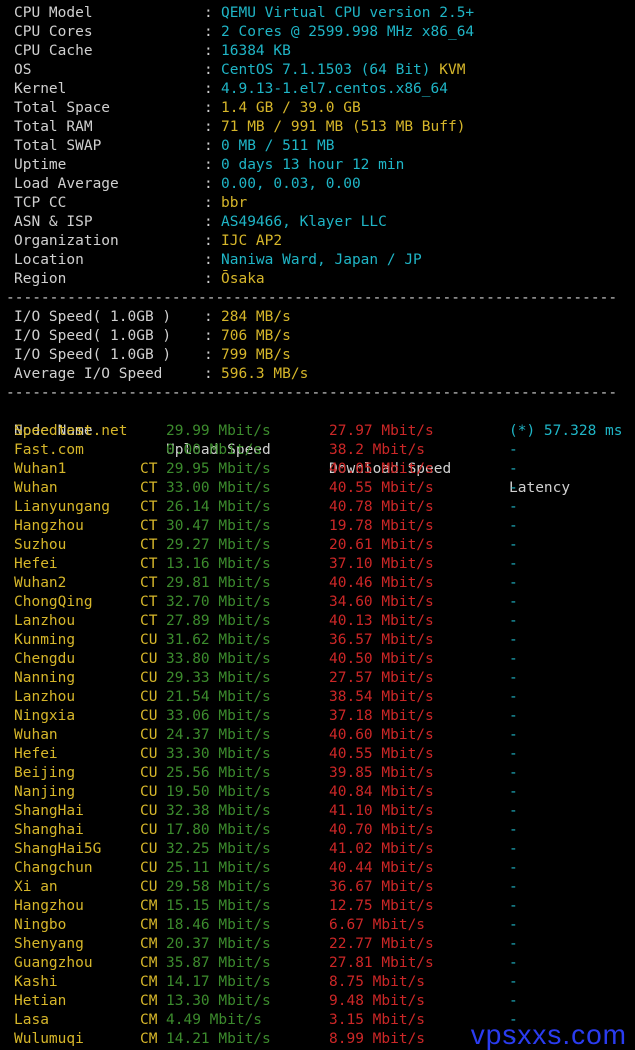  I want to click on sysinfo-value: 0 days 13 hour 12 min, so click(312, 165).